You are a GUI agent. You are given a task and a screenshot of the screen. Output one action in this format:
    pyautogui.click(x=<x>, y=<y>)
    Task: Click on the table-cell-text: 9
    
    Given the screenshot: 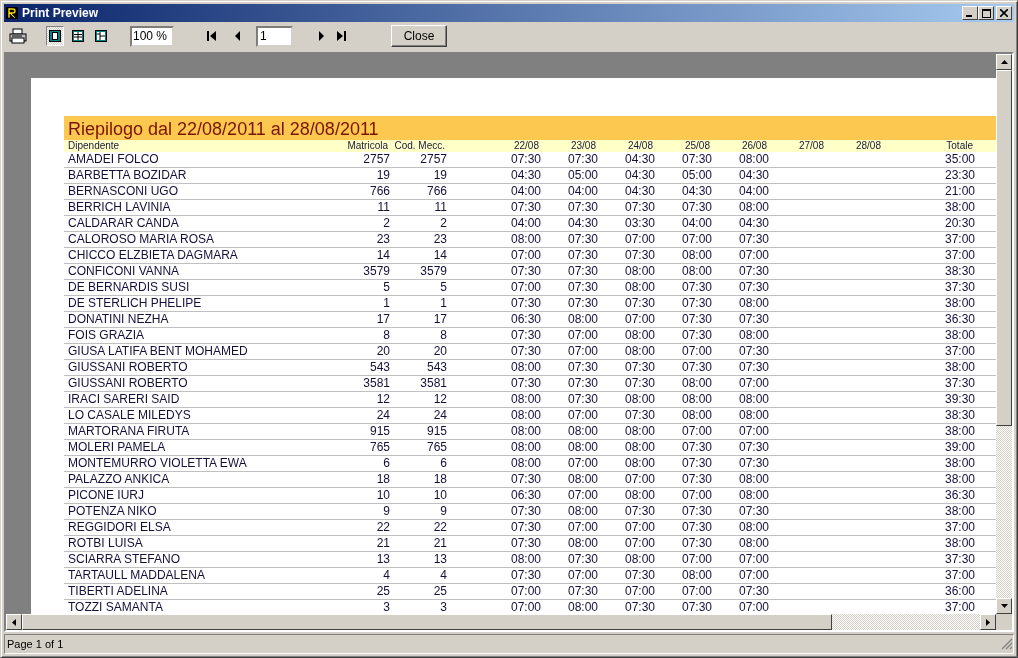 What is the action you would take?
    pyautogui.click(x=443, y=511)
    